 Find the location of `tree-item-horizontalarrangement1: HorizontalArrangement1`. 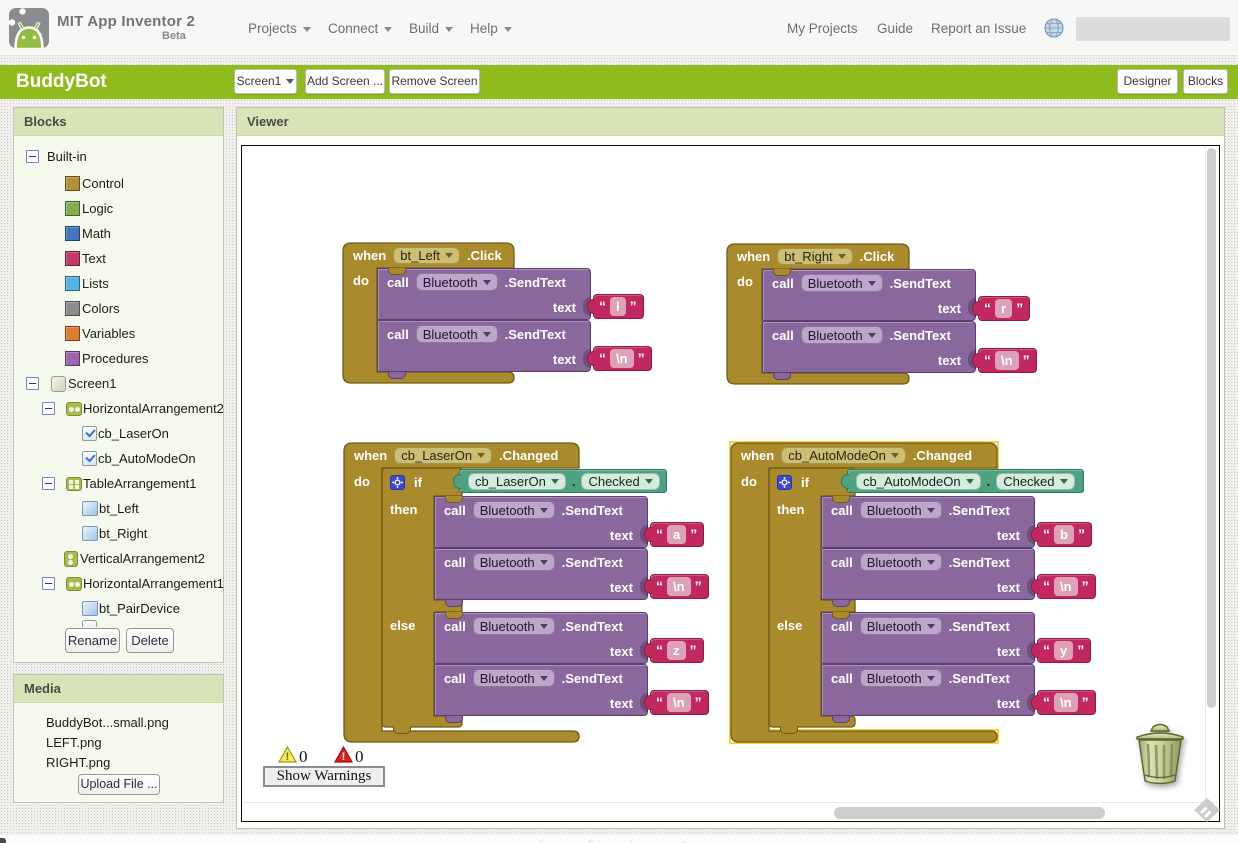

tree-item-horizontalarrangement1: HorizontalArrangement1 is located at coordinates (133, 583).